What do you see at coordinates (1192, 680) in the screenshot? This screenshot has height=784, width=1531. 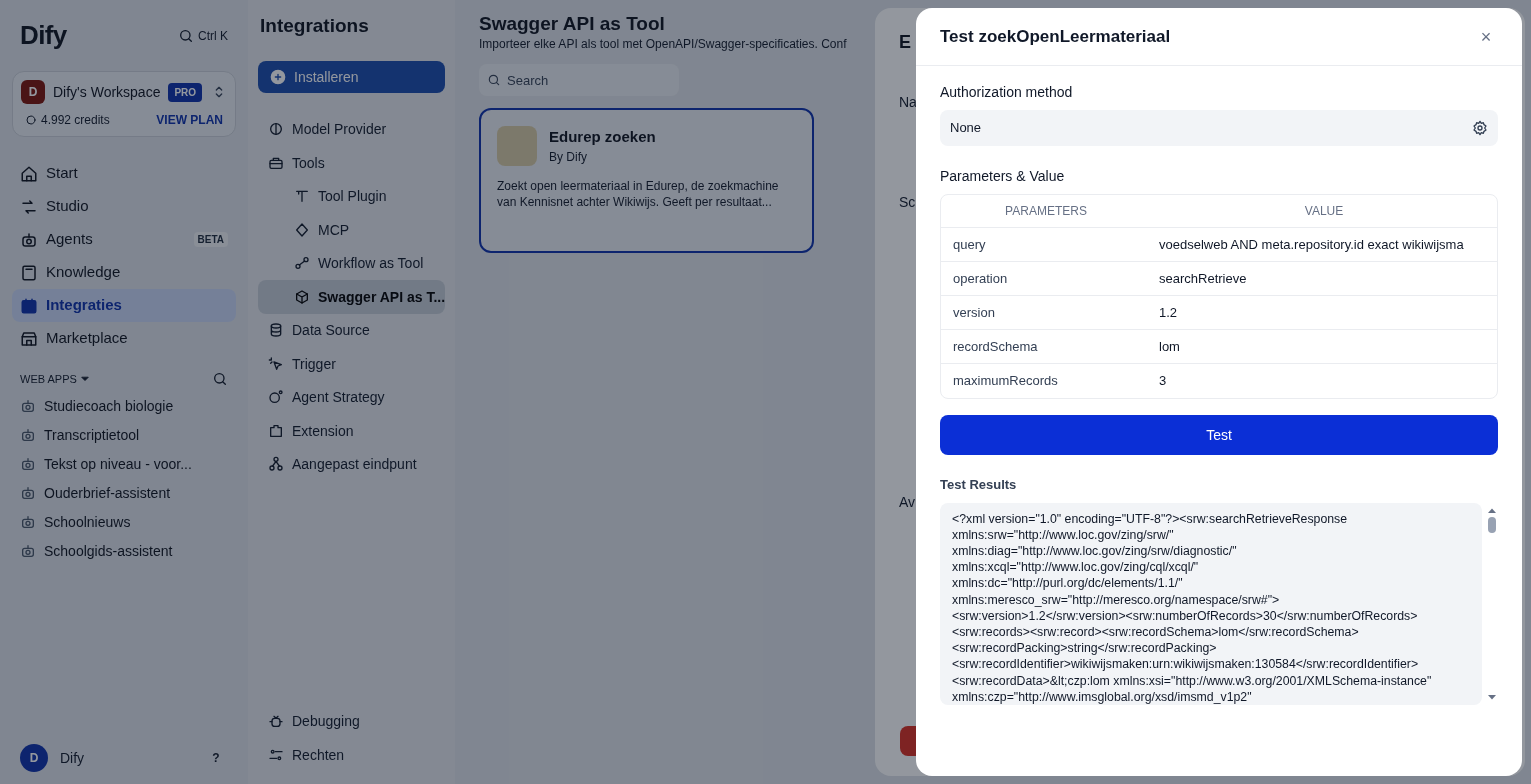 I see `result-line: <srw:recordData>&lt;czp:lom xmlns:xsi="http://www.w3.org/2001/XMLSchema-instance"` at bounding box center [1192, 680].